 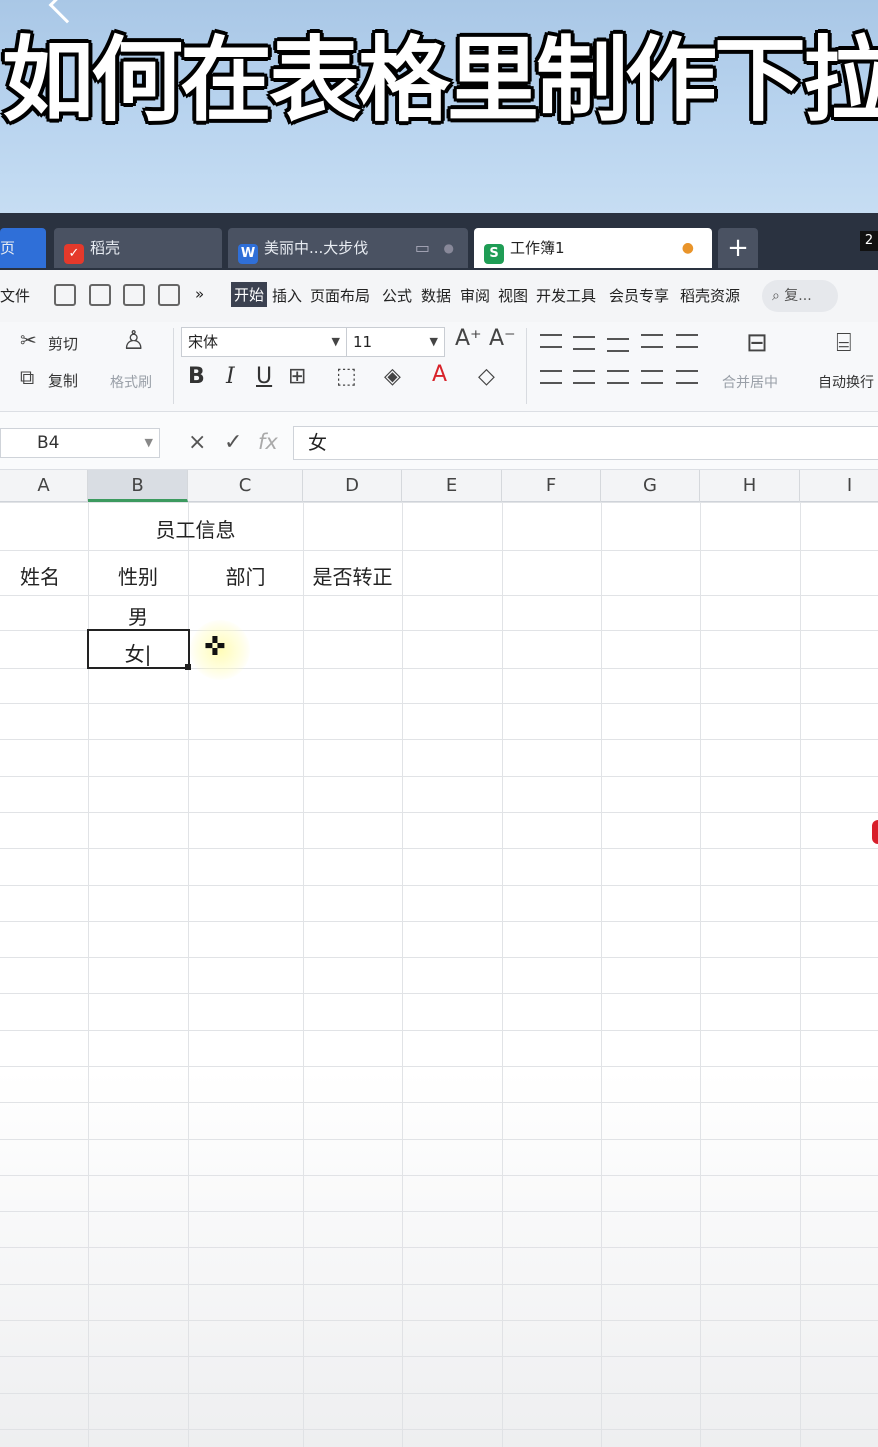 What do you see at coordinates (422, 248) in the screenshot?
I see `monitor-icon: ▭` at bounding box center [422, 248].